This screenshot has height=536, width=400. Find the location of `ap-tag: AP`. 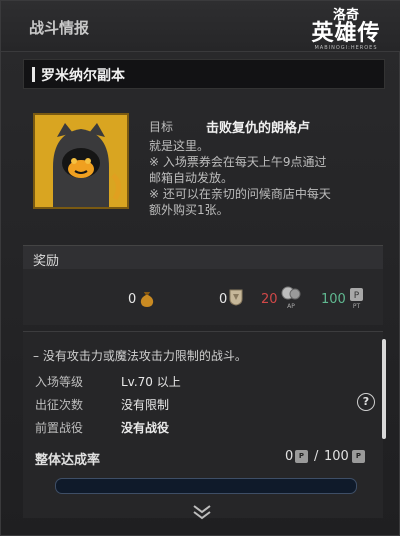

ap-tag: AP is located at coordinates (291, 306).